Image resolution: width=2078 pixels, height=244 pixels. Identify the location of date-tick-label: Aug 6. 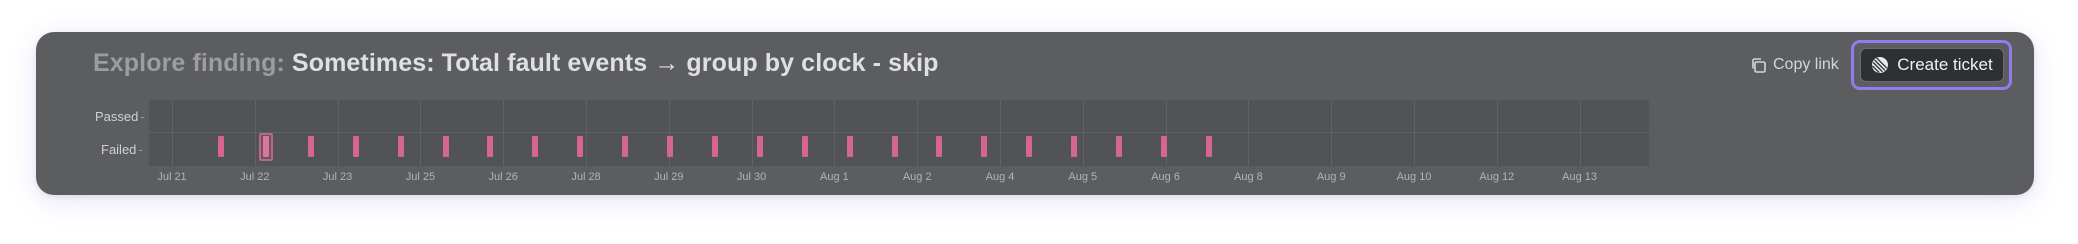
(1165, 177).